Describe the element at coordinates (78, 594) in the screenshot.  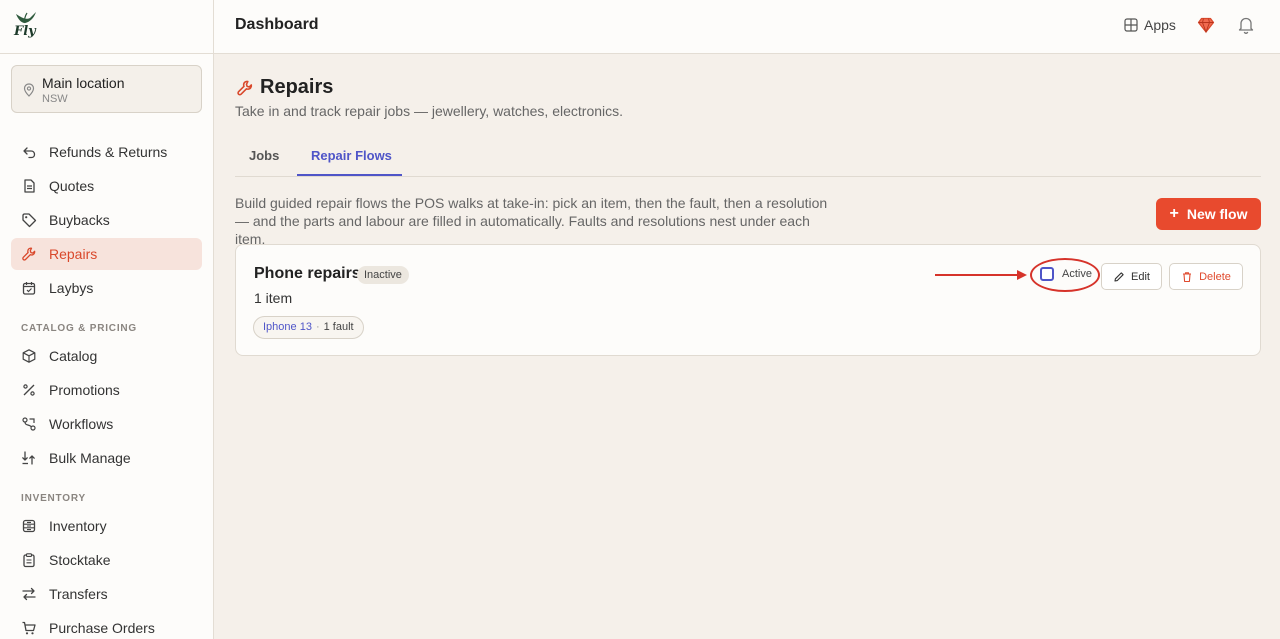
I see `sidebar-item-label: Transfers` at that location.